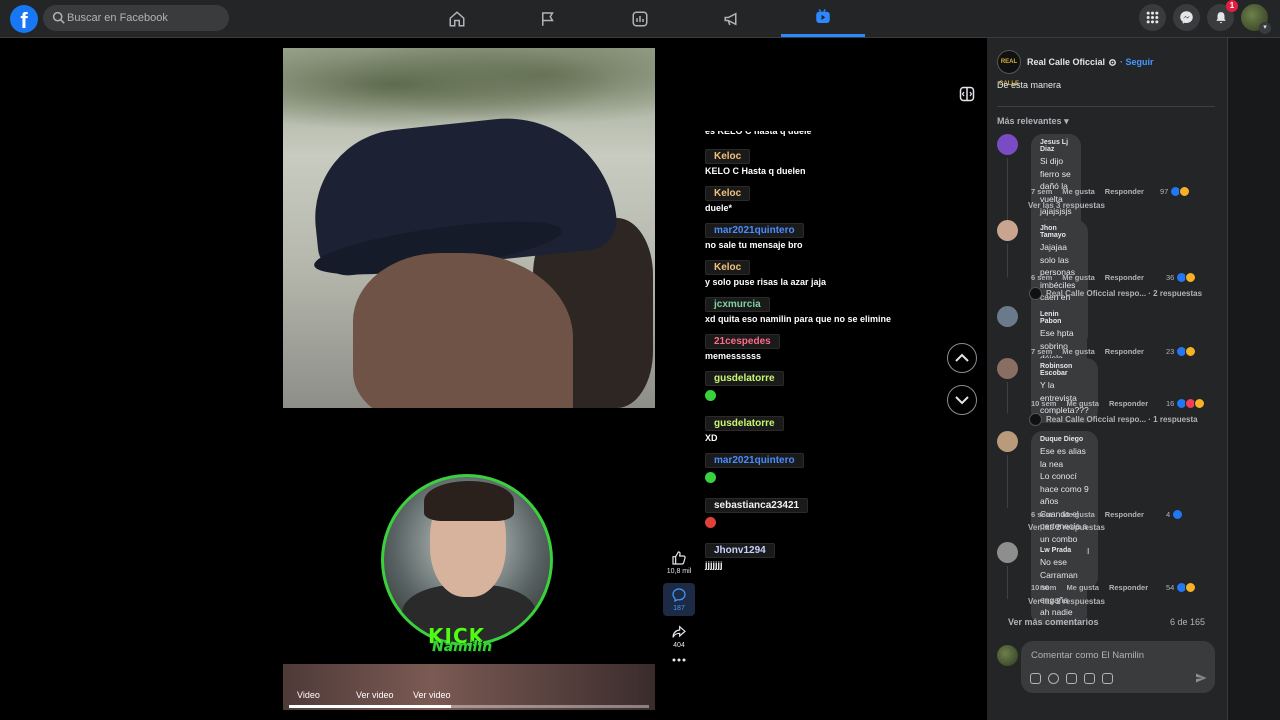 The width and height of the screenshot is (1280, 720). I want to click on facebook-logo: f, so click(24, 19).